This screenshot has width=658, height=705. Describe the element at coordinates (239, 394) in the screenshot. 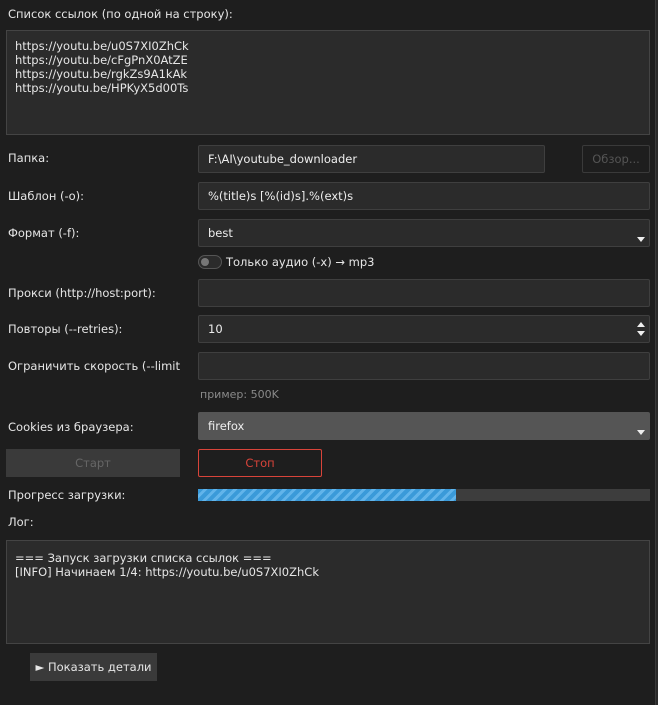

I see `limit-hint: пример: 500K` at that location.